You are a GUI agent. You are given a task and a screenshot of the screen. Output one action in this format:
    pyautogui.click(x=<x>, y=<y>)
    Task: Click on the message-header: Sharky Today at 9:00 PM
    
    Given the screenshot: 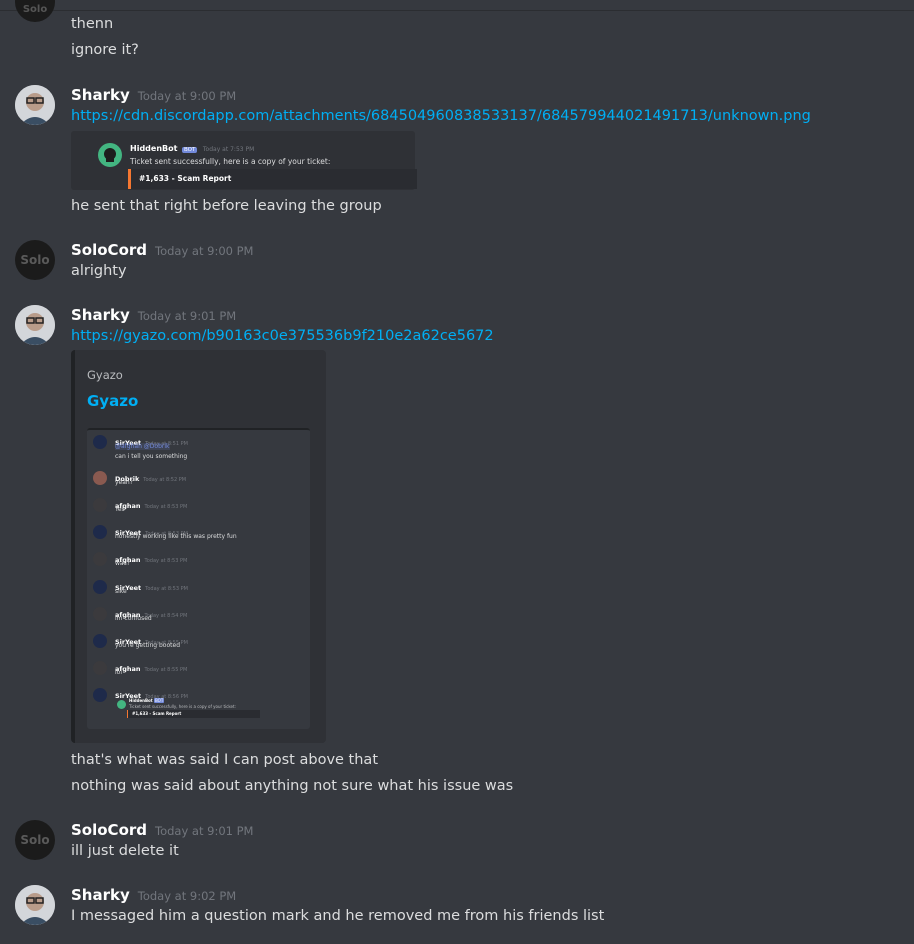 What is the action you would take?
    pyautogui.click(x=153, y=95)
    